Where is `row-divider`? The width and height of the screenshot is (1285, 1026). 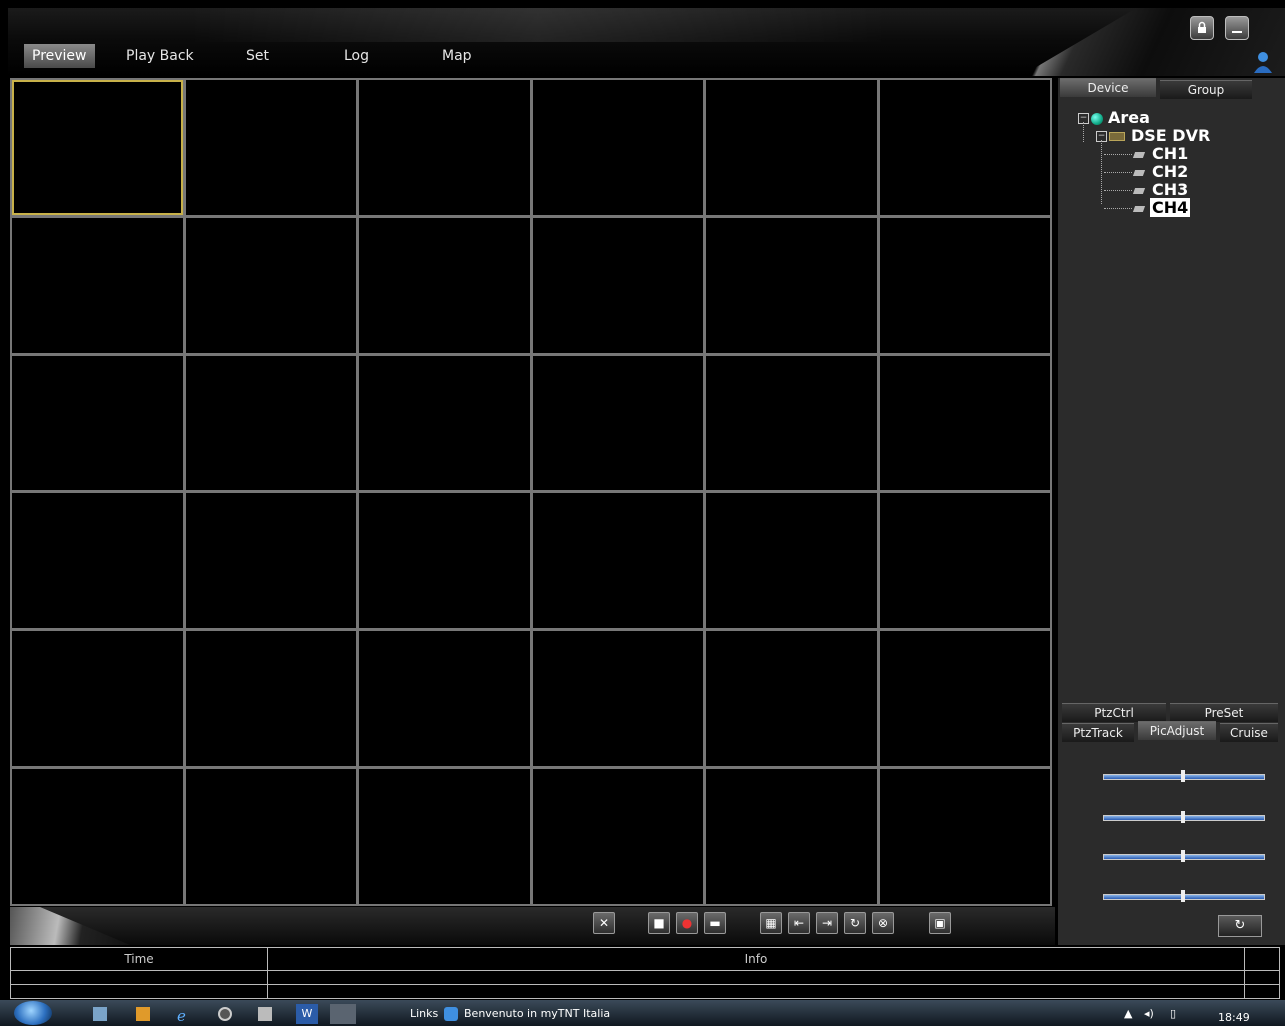
row-divider is located at coordinates (645, 970).